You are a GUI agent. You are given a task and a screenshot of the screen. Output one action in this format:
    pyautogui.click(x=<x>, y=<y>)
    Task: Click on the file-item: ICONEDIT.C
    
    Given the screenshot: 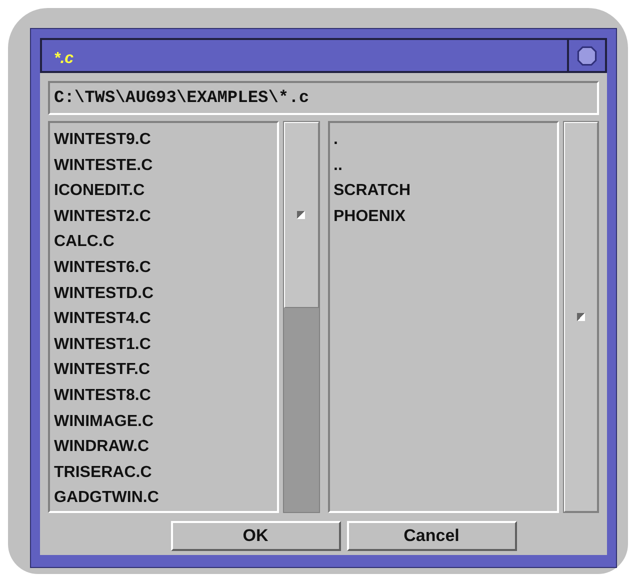 What is the action you would take?
    pyautogui.click(x=166, y=191)
    